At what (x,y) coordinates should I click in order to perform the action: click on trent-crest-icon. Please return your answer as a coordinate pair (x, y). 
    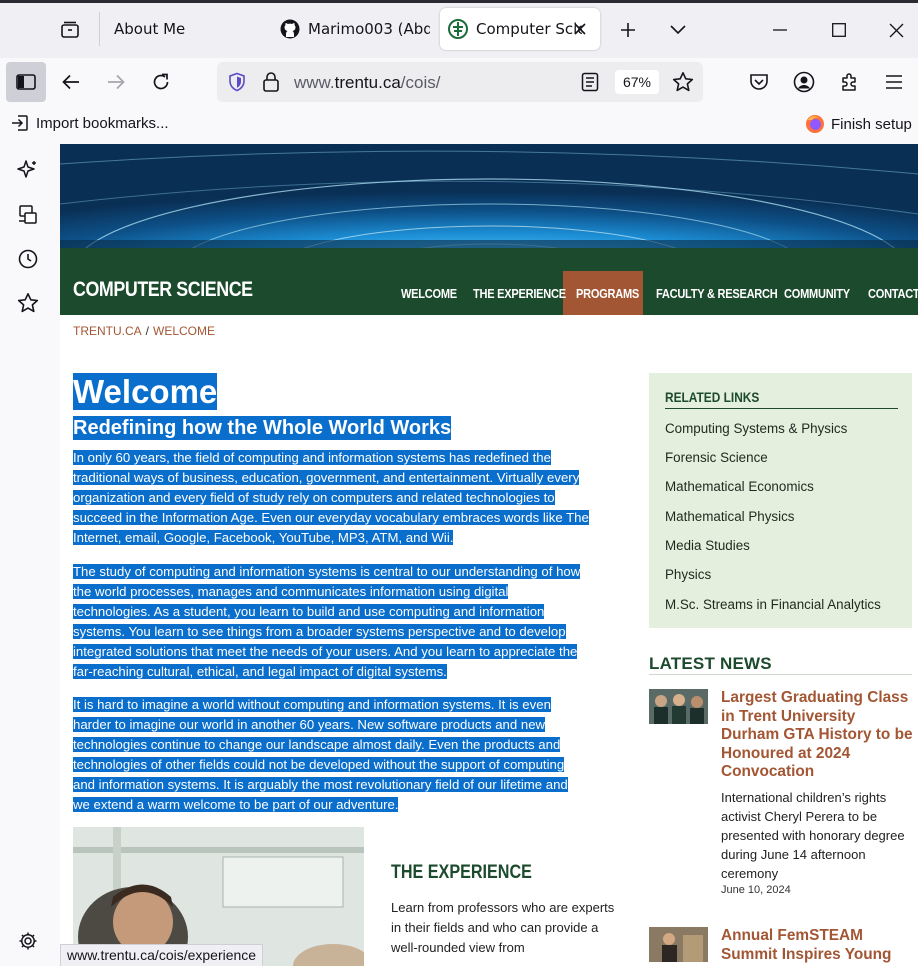
    Looking at the image, I should click on (458, 29).